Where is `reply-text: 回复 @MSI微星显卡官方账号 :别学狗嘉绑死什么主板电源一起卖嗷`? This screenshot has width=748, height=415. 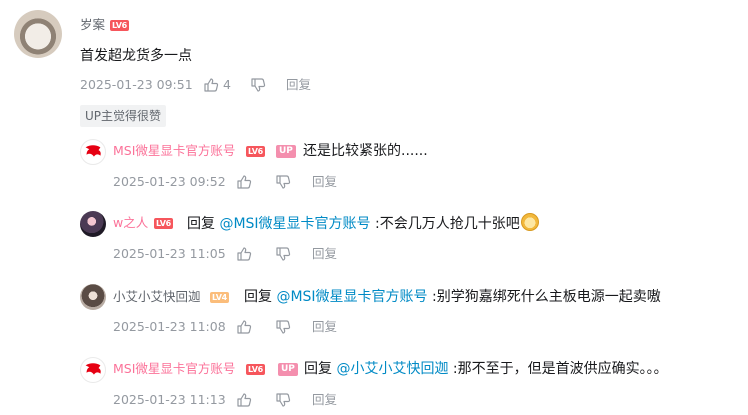
reply-text: 回复 @MSI微星显卡官方账号 :别学狗嘉绑死什么主板电源一起卖嗷 is located at coordinates (452, 297).